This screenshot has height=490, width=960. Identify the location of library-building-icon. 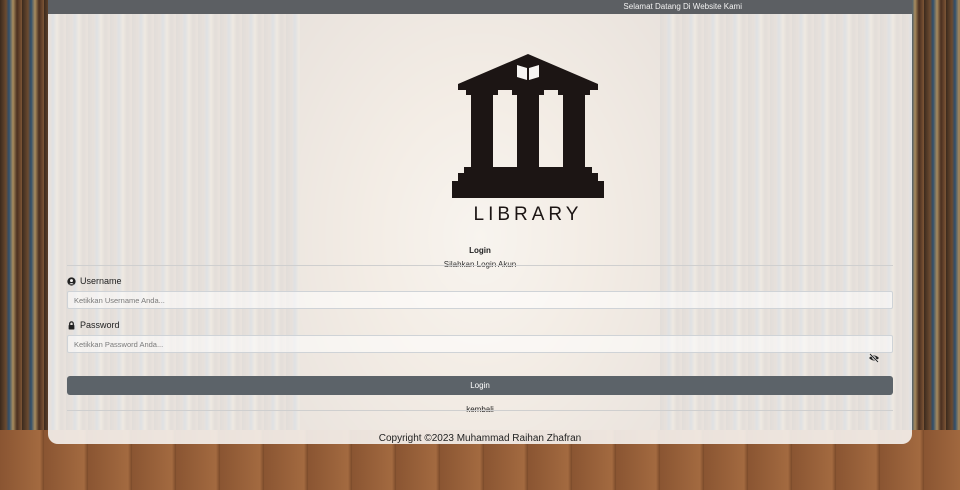
(528, 126).